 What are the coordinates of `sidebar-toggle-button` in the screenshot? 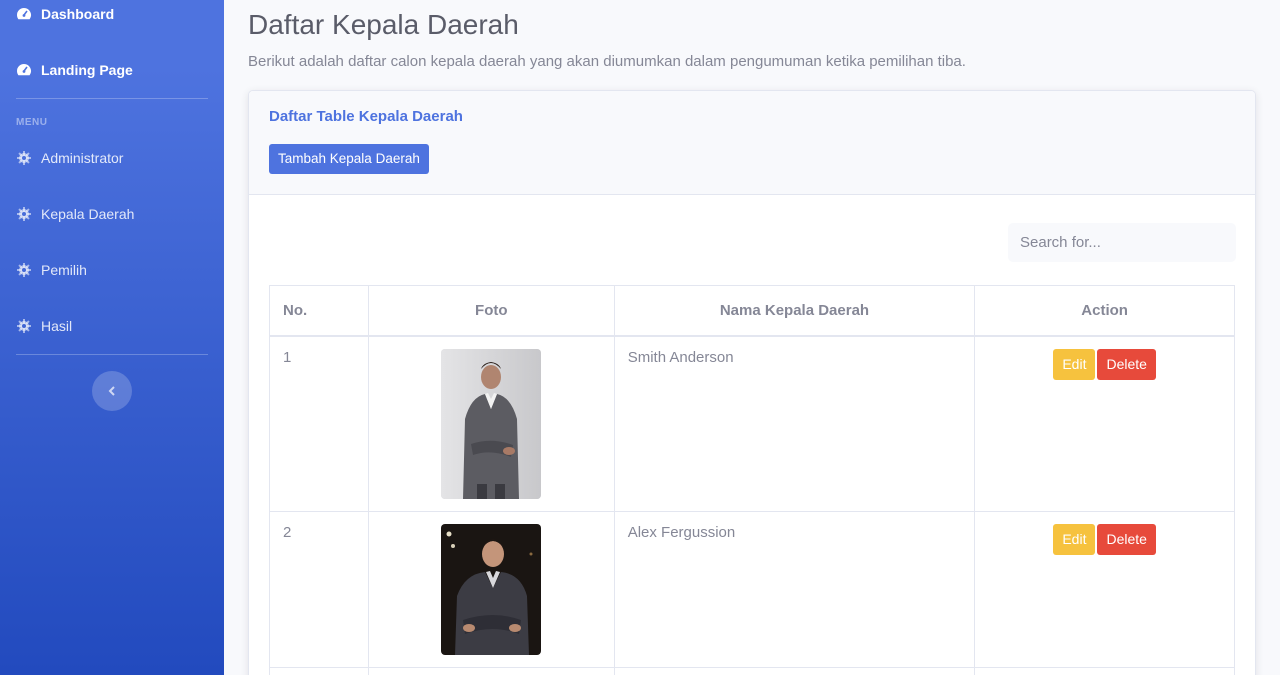 It's located at (112, 391).